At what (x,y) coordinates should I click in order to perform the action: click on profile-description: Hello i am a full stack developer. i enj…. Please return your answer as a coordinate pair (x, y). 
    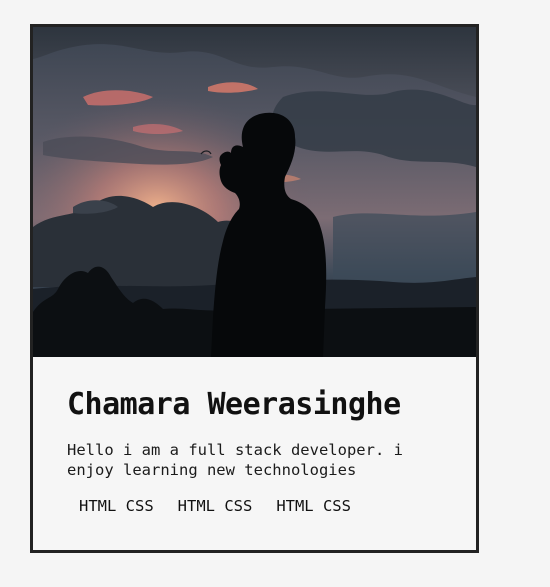
    Looking at the image, I should click on (235, 460).